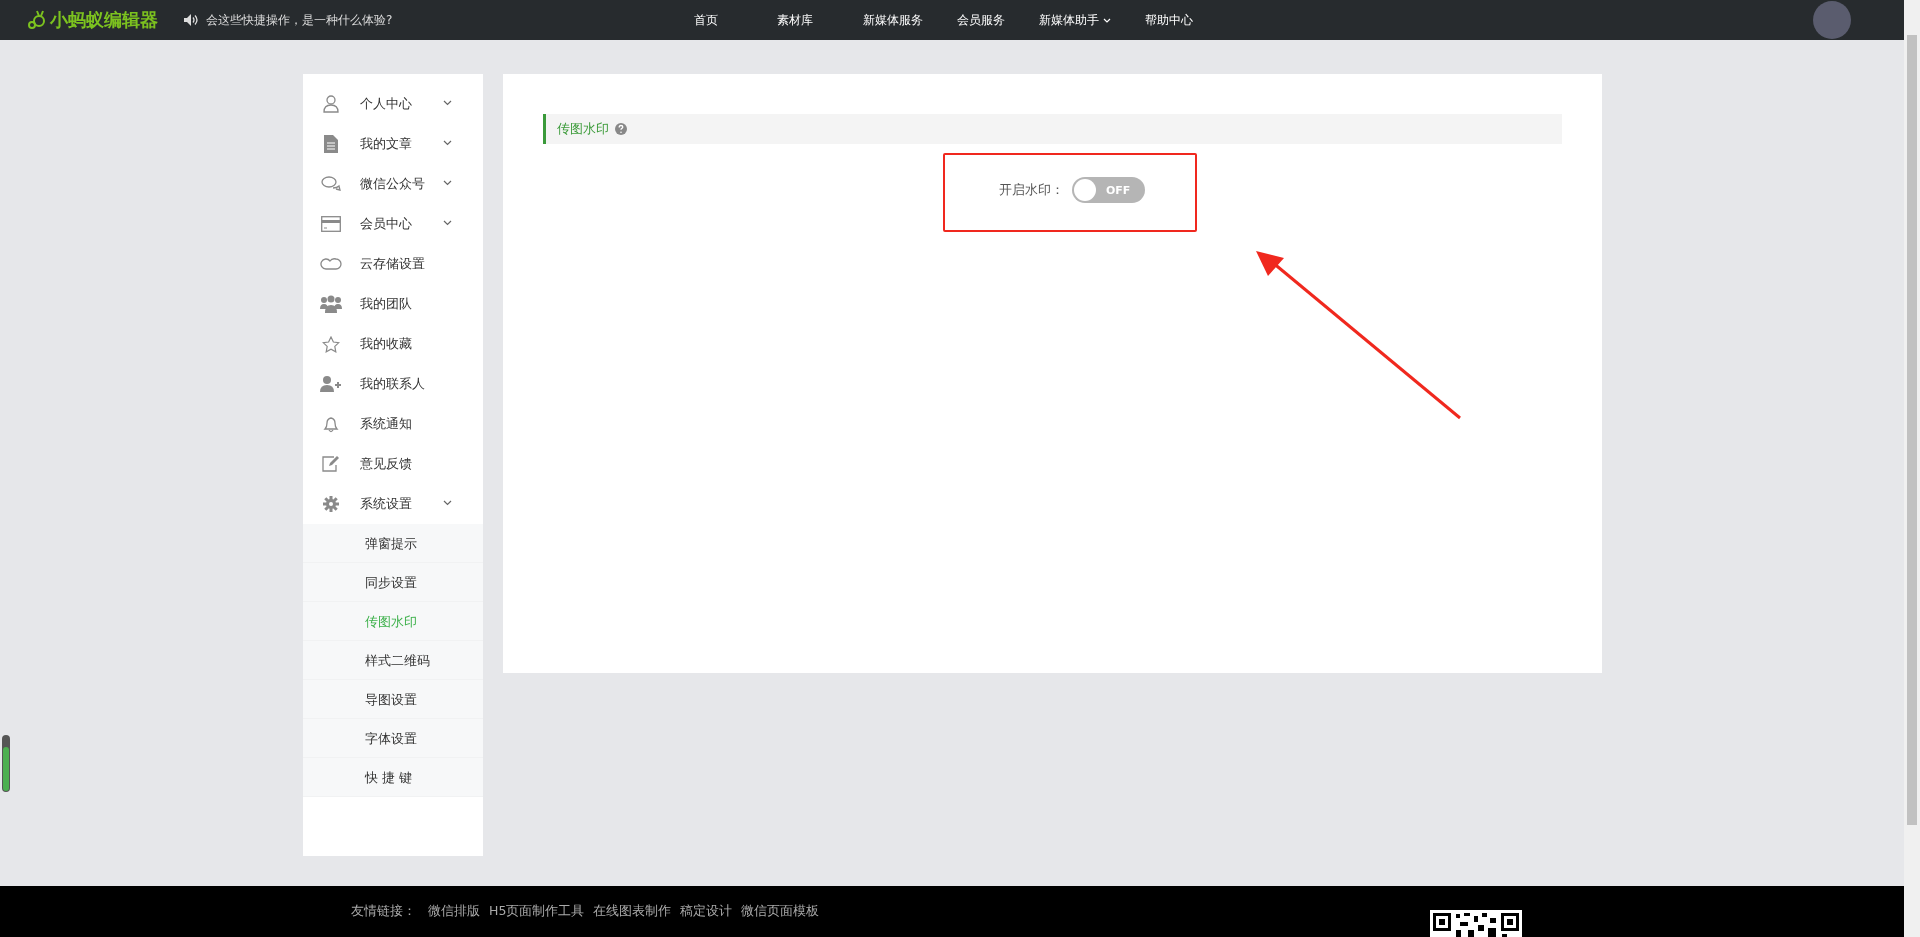 This screenshot has height=937, width=1920. I want to click on star-icon, so click(330, 344).